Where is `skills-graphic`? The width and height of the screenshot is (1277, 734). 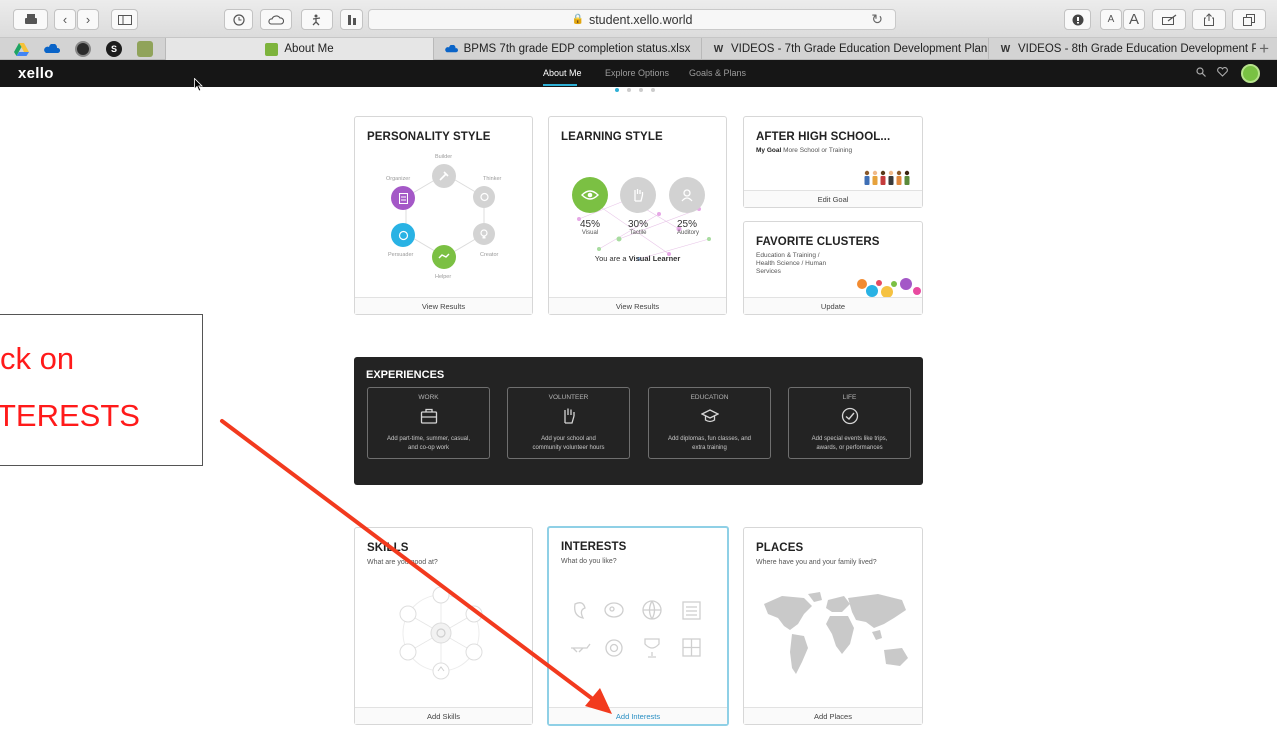 skills-graphic is located at coordinates (441, 633).